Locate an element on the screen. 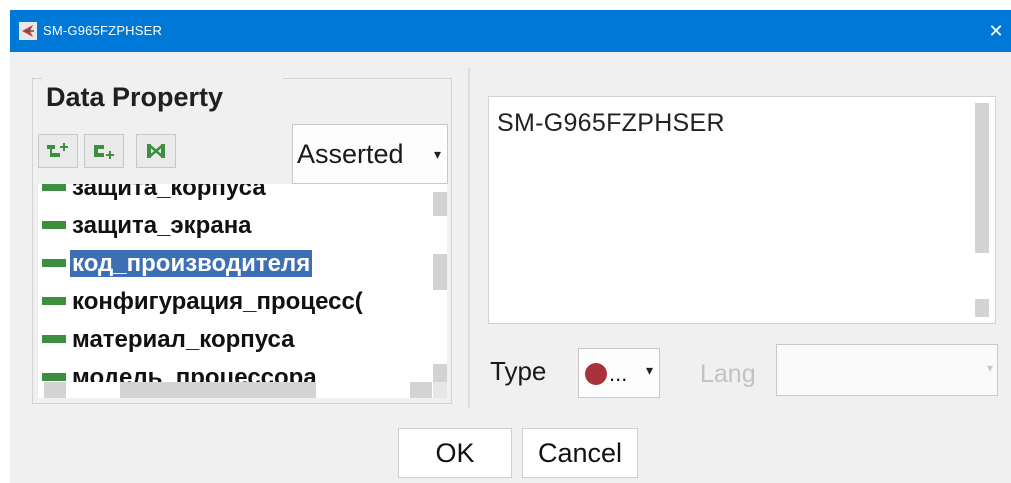 The image size is (1011, 483). list-item: материал_корпуса is located at coordinates (169, 340).